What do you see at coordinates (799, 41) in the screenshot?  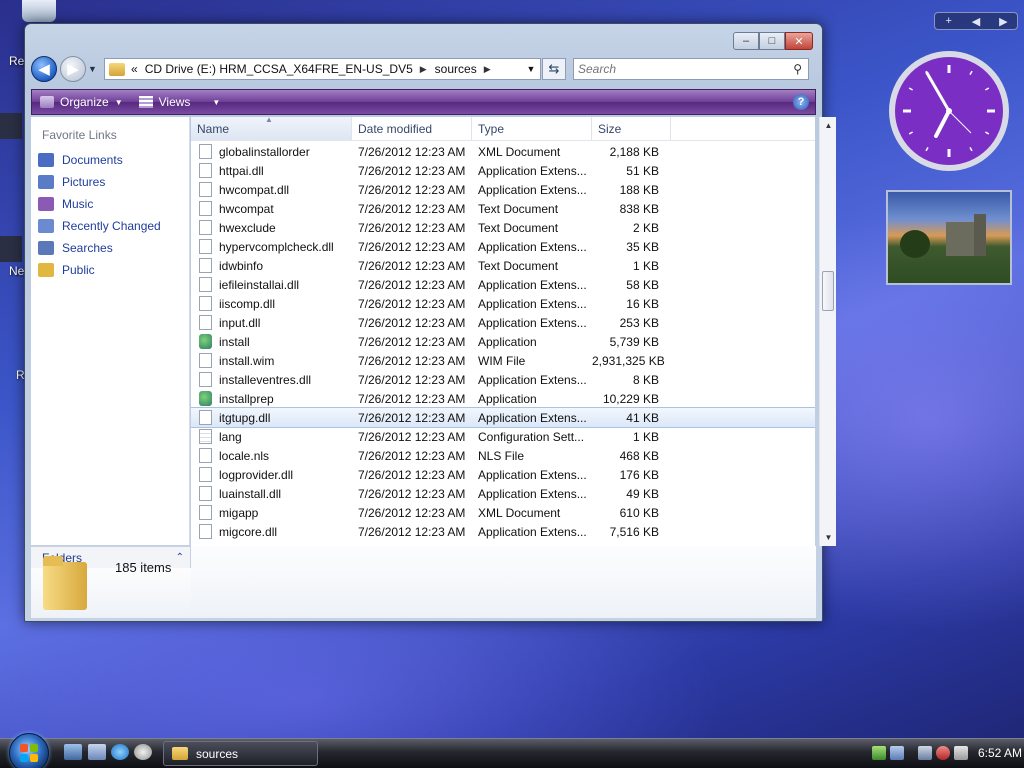 I see `close-button: ✕` at bounding box center [799, 41].